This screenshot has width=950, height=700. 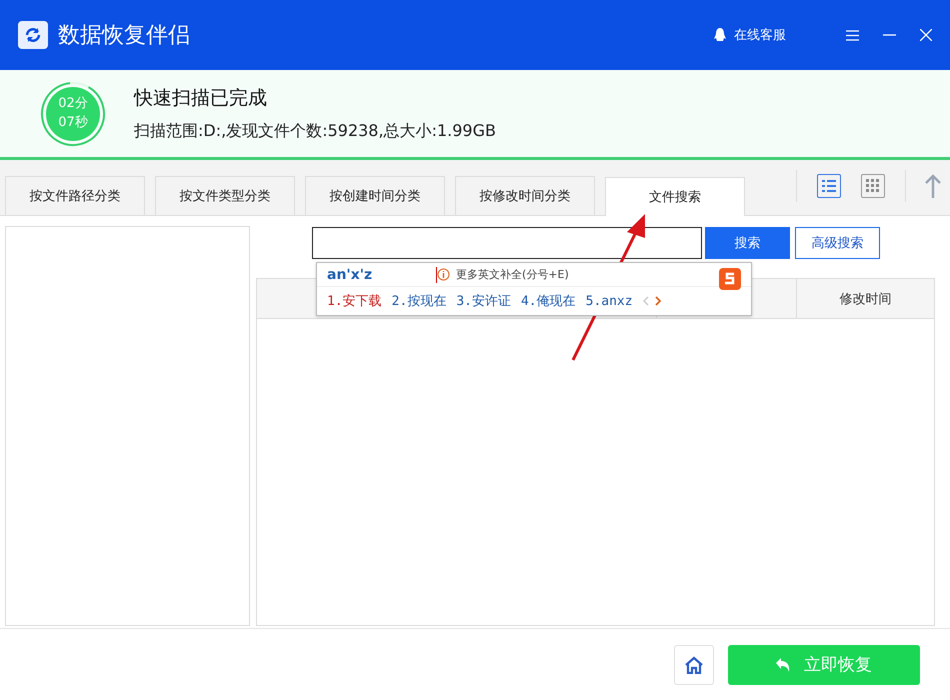 What do you see at coordinates (548, 301) in the screenshot?
I see `ime-candidate: 4.俺现在` at bounding box center [548, 301].